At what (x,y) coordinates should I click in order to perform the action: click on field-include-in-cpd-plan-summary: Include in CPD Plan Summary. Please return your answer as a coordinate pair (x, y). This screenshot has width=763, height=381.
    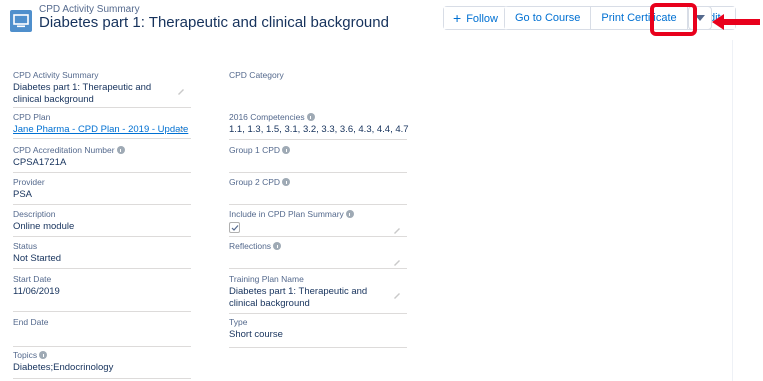
    Looking at the image, I should click on (318, 223).